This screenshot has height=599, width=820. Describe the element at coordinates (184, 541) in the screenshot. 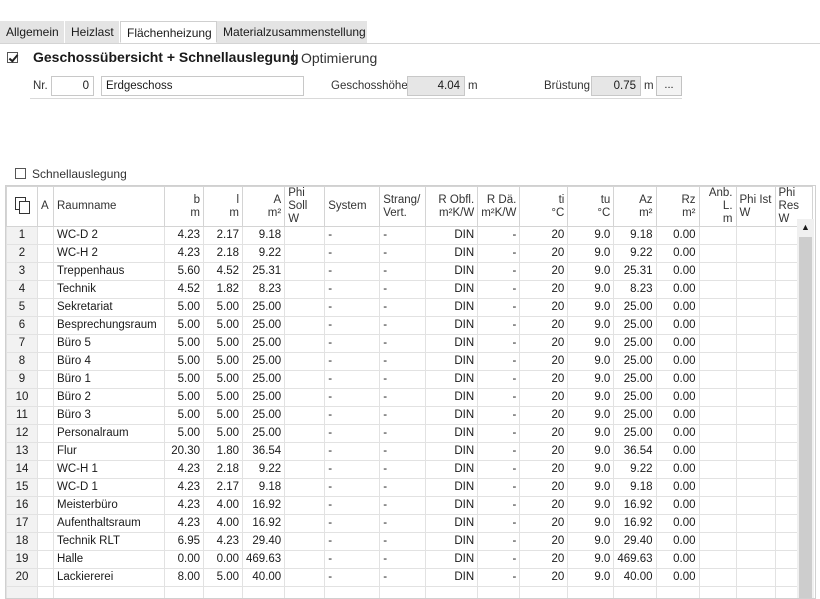

I see `b-cell: 6.95` at that location.